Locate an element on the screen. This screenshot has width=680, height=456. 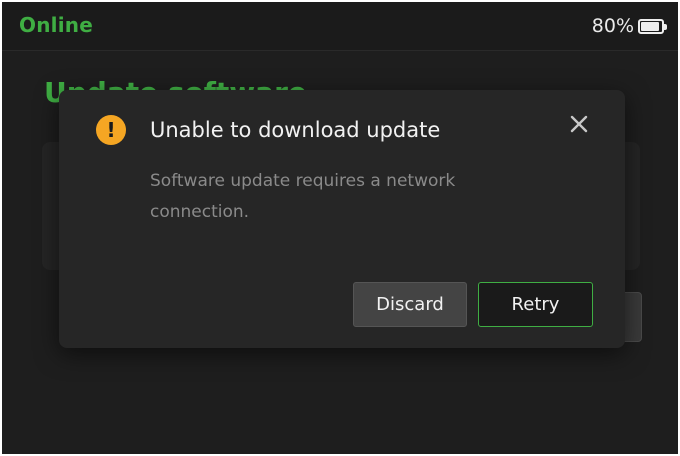
battery-icon is located at coordinates (652, 26).